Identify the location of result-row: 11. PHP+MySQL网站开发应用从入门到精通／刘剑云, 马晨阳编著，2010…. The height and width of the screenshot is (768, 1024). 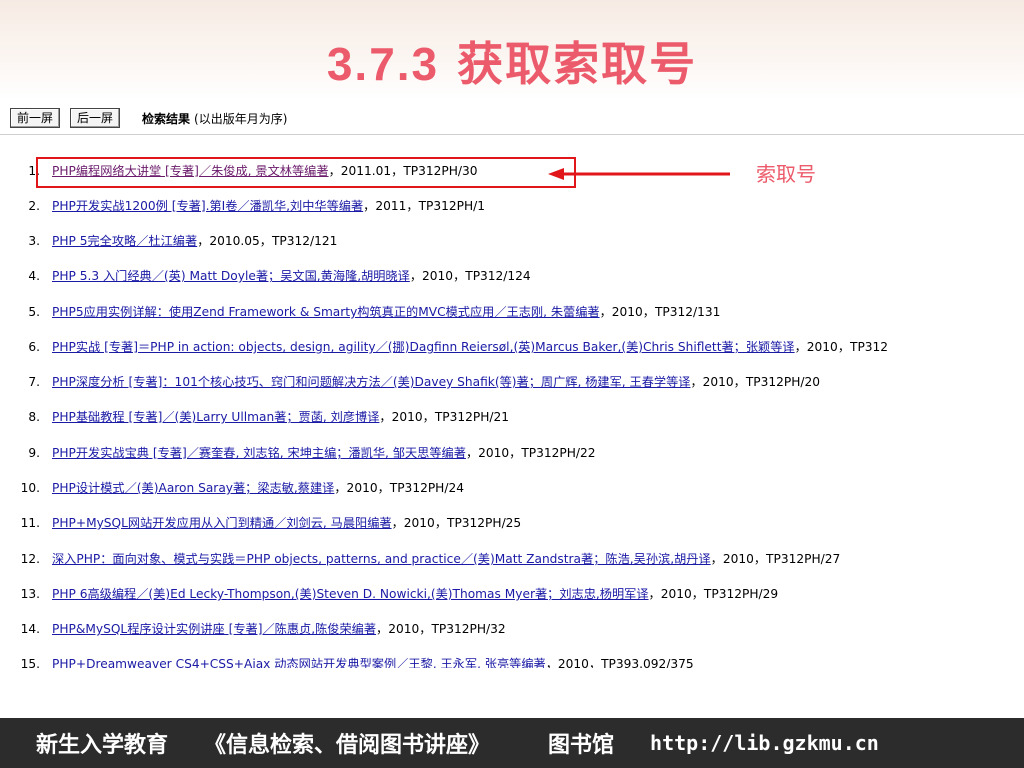
(512, 523).